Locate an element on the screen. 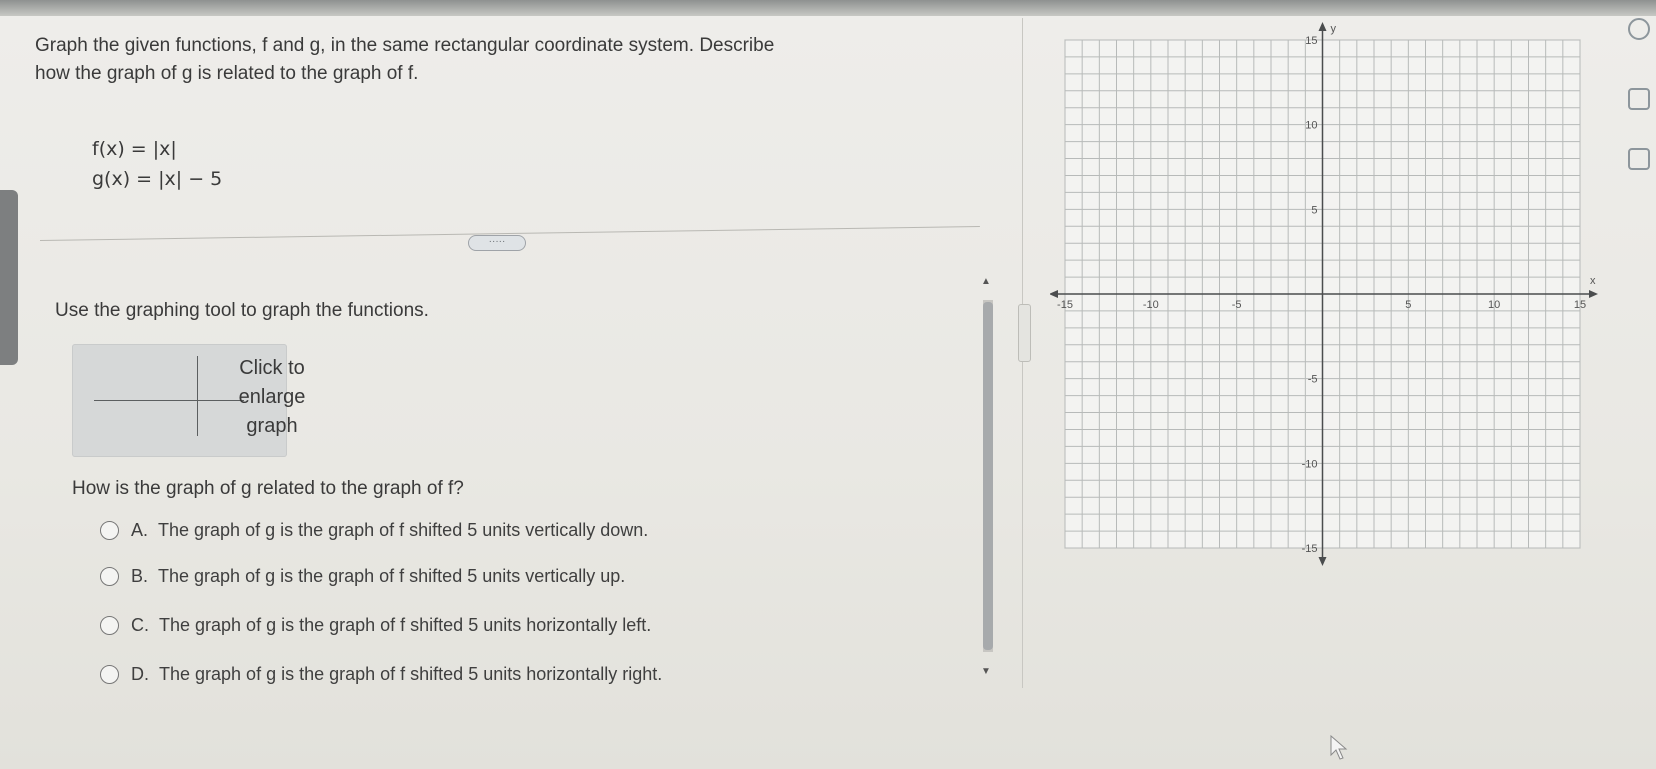  x-tick-label: 5 is located at coordinates (1408, 305).